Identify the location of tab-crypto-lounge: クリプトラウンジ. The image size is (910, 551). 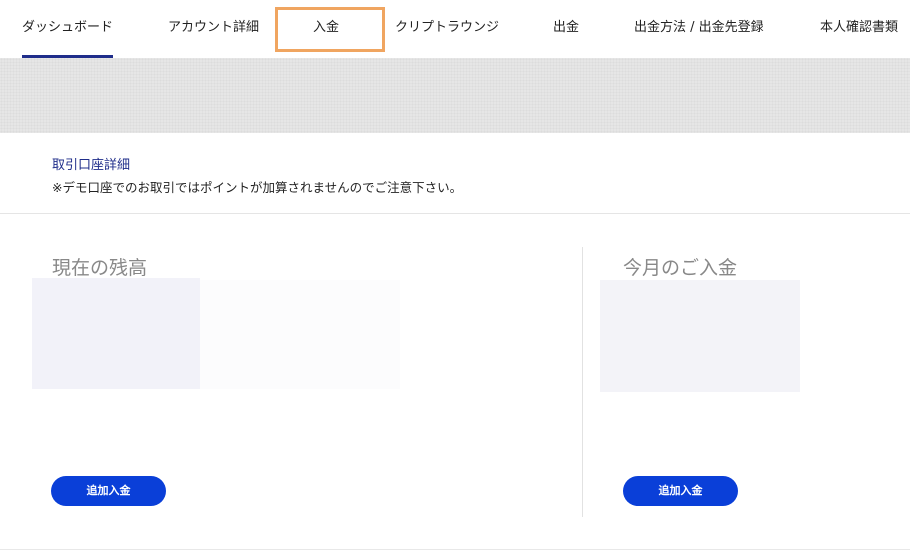
(447, 29).